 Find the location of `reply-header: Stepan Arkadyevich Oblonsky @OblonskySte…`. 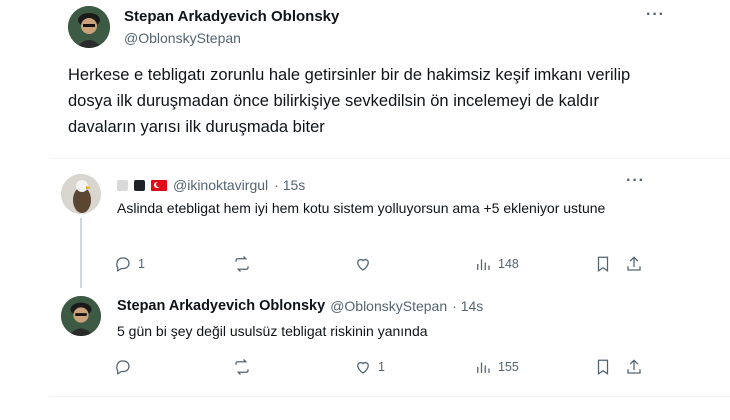

reply-header: Stepan Arkadyevich Oblonsky @OblonskySte… is located at coordinates (300, 306).